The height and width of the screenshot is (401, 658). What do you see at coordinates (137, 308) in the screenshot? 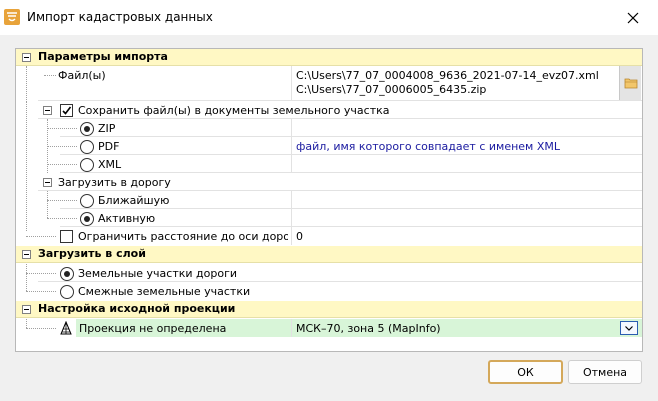
I see `category-label: Настройка исходной проекции` at bounding box center [137, 308].